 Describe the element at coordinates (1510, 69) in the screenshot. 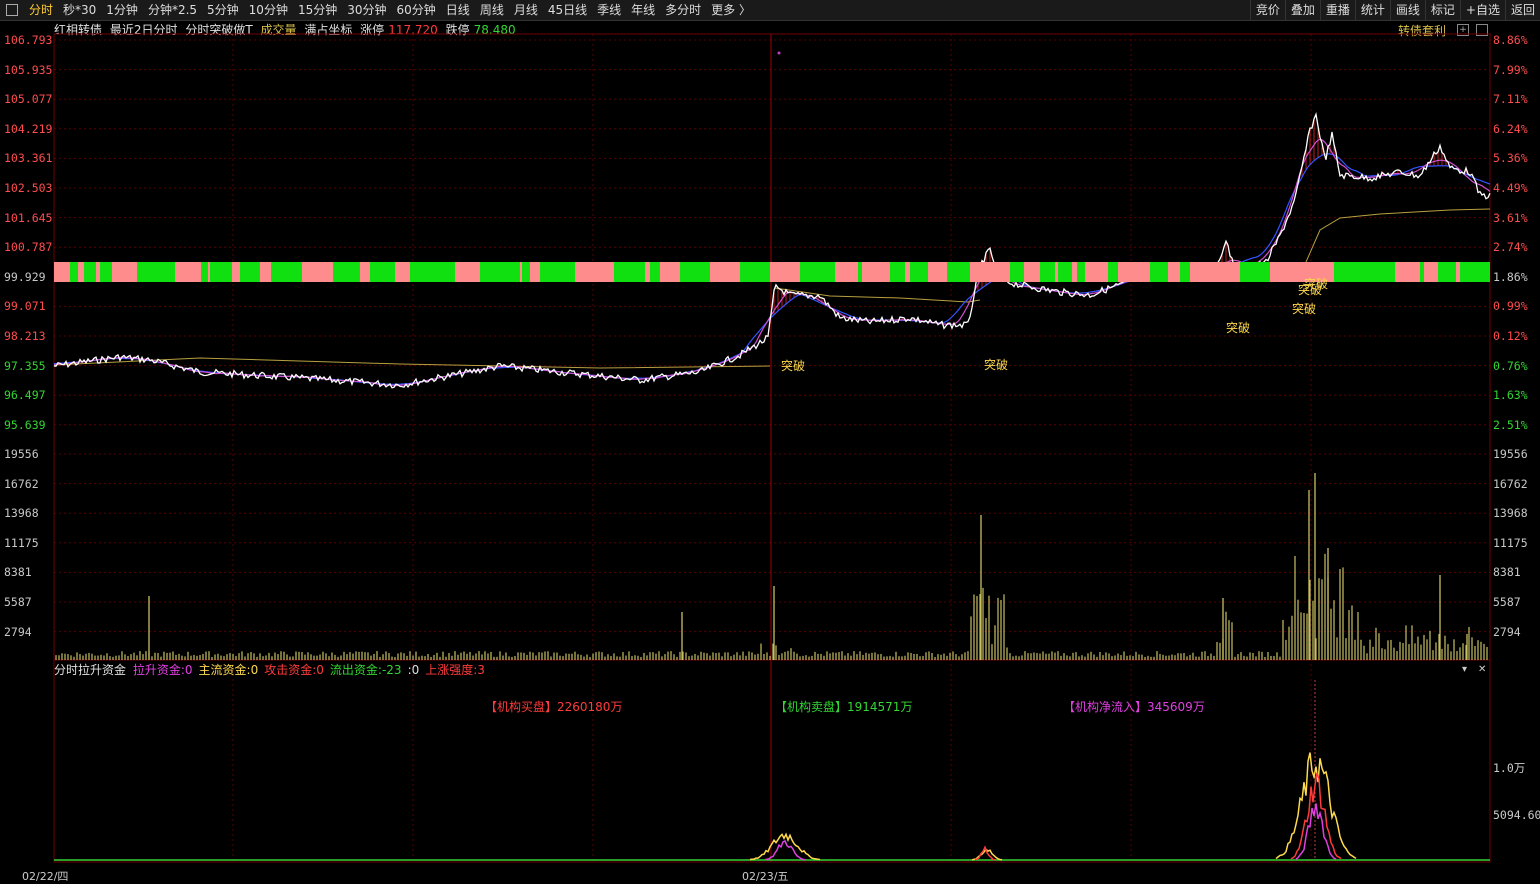

I see `axis-label: 7.99%` at that location.